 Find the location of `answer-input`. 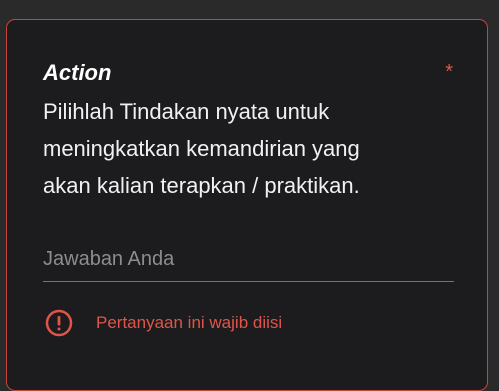

answer-input is located at coordinates (248, 263).